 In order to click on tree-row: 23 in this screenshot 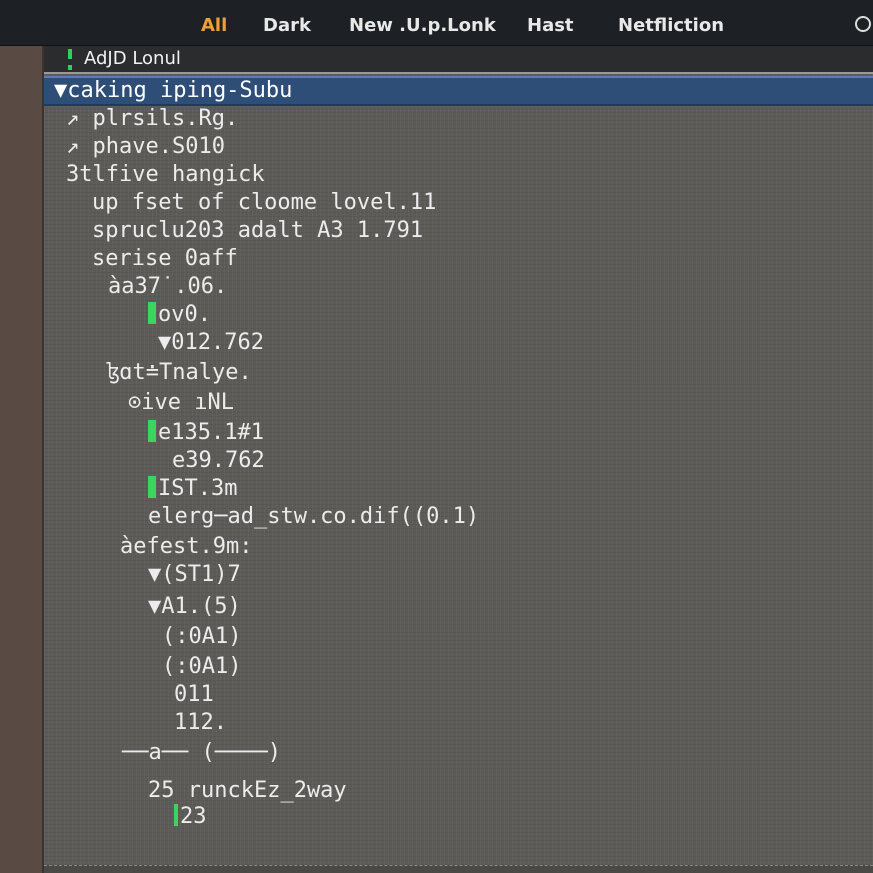, I will do `click(190, 817)`.